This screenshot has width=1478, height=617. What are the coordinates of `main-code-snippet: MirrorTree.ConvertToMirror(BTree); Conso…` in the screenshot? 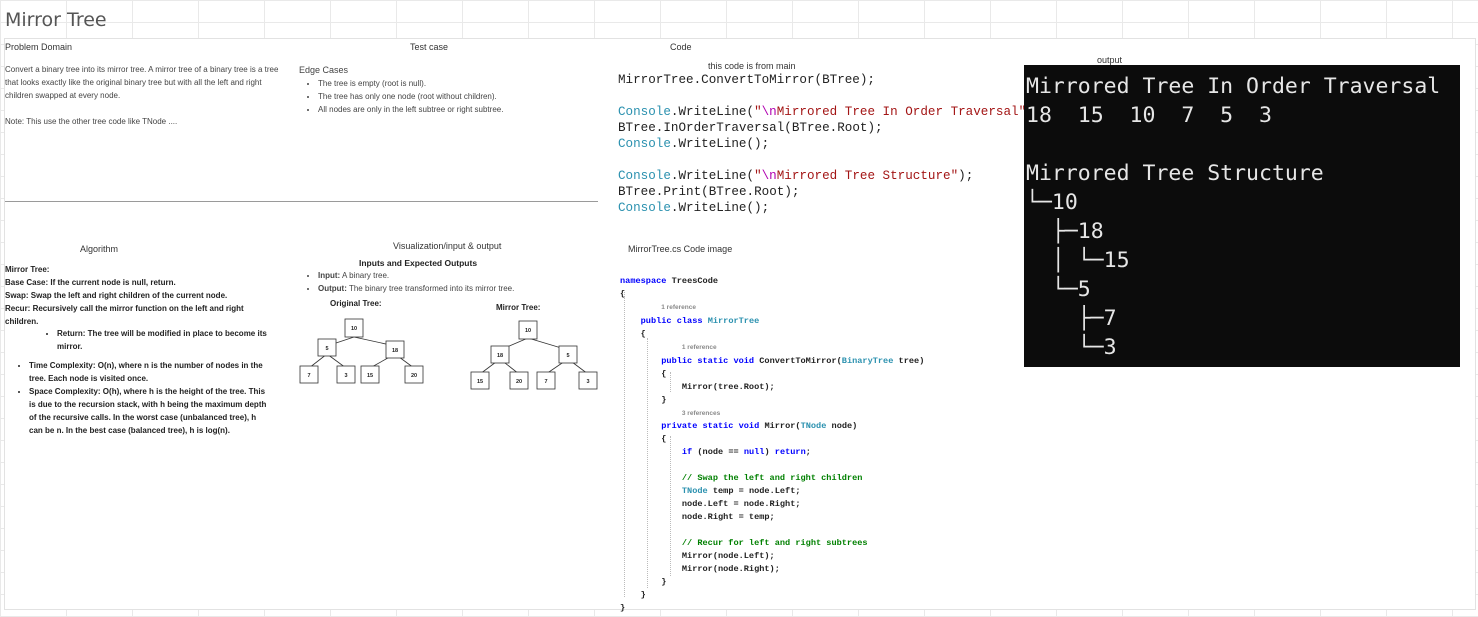 It's located at (829, 144).